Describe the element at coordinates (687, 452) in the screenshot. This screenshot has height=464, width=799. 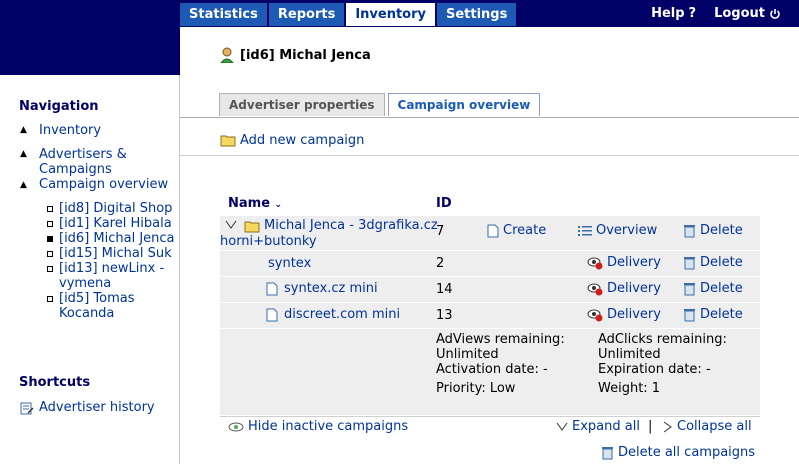
I see `delete-all-label: Delete all campaigns` at that location.